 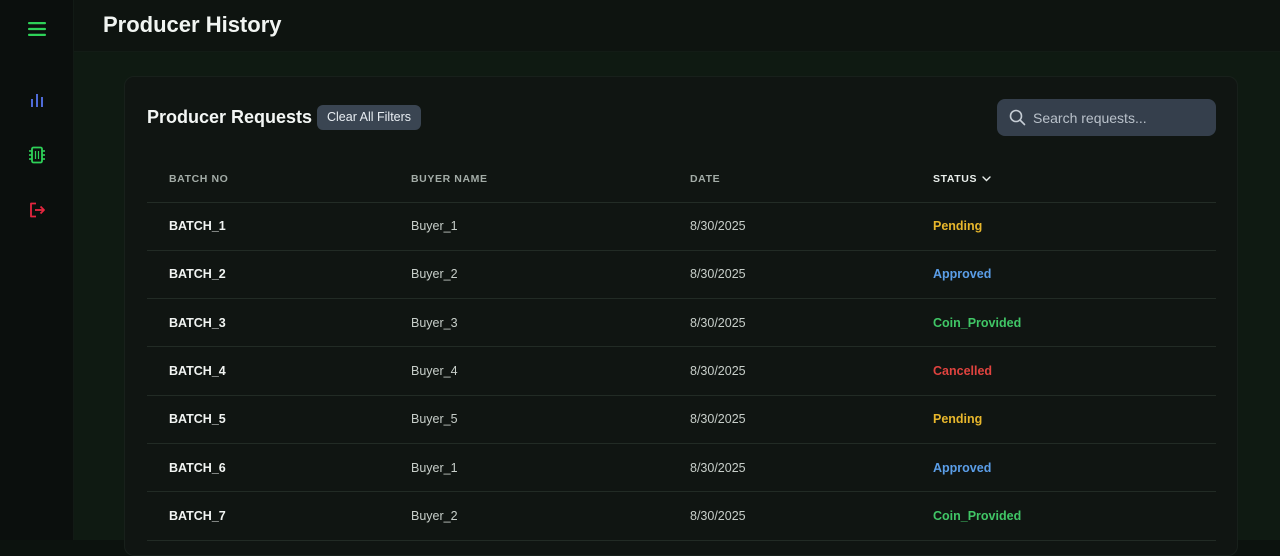 I want to click on menu-icon, so click(x=37, y=29).